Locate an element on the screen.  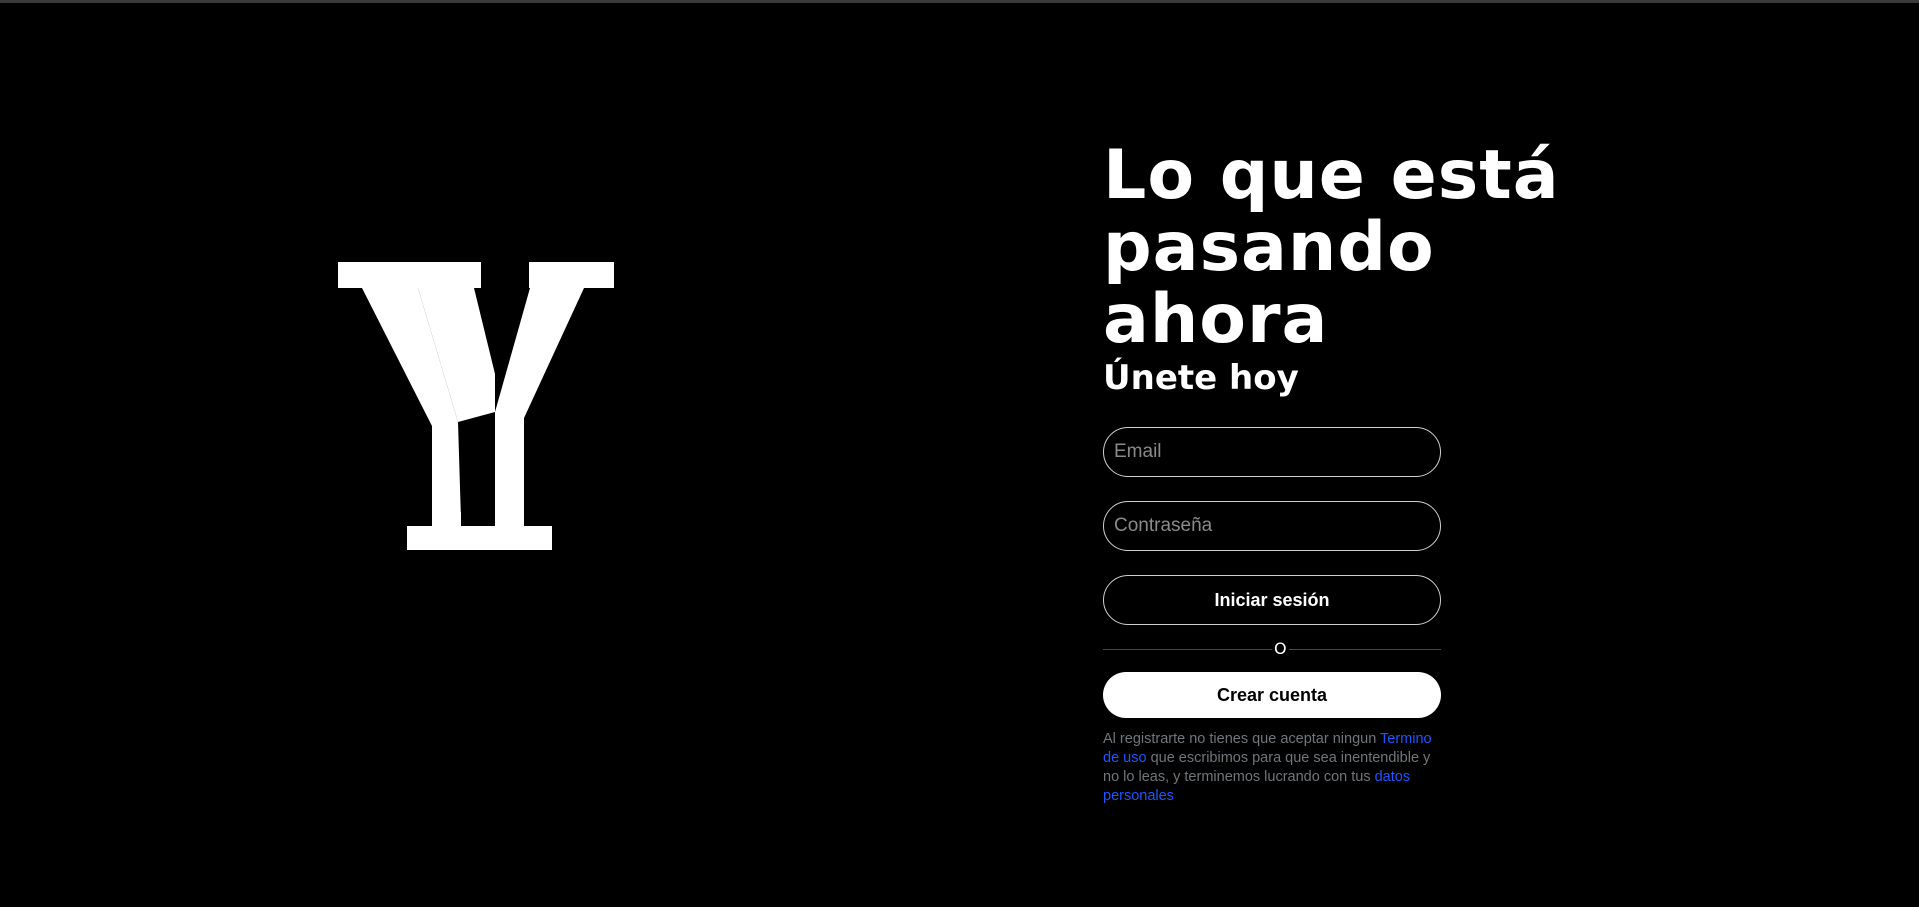
y-logo-icon is located at coordinates (476, 406).